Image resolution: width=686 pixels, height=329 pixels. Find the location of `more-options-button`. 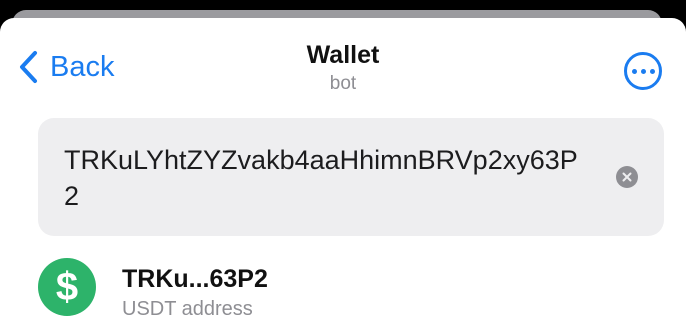

more-options-button is located at coordinates (643, 71).